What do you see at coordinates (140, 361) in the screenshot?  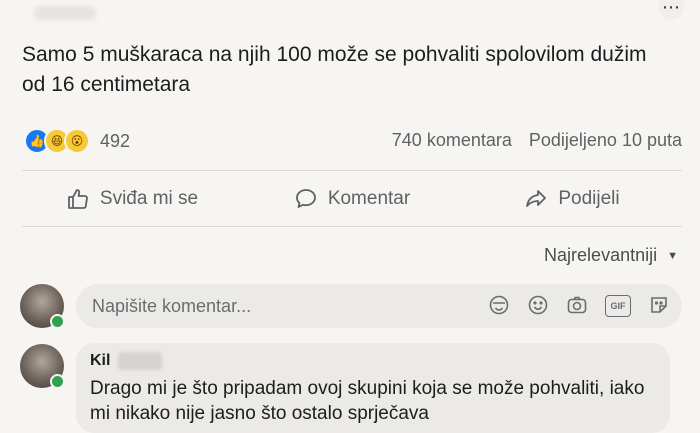 I see `blurred-commenter-name` at bounding box center [140, 361].